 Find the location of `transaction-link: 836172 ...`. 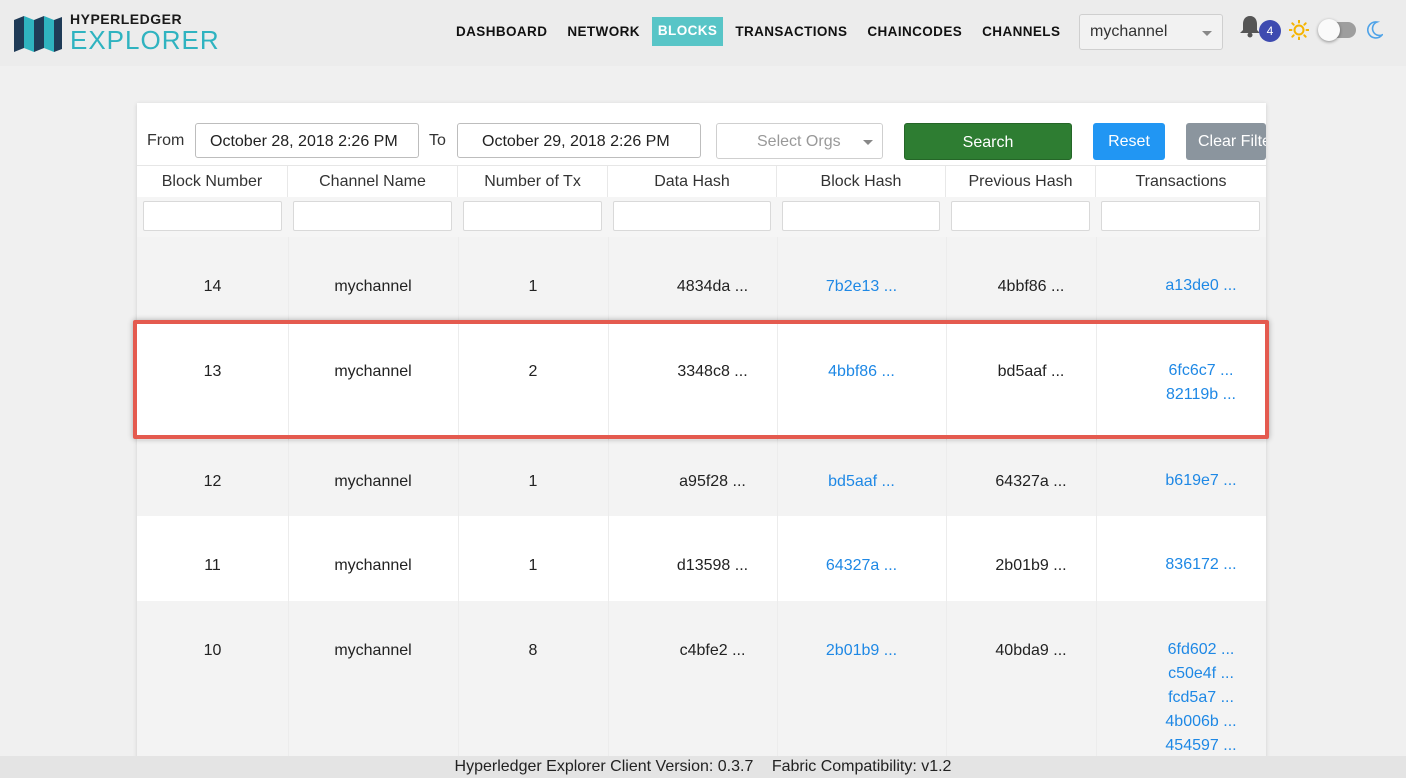

transaction-link: 836172 ... is located at coordinates (1191, 565).